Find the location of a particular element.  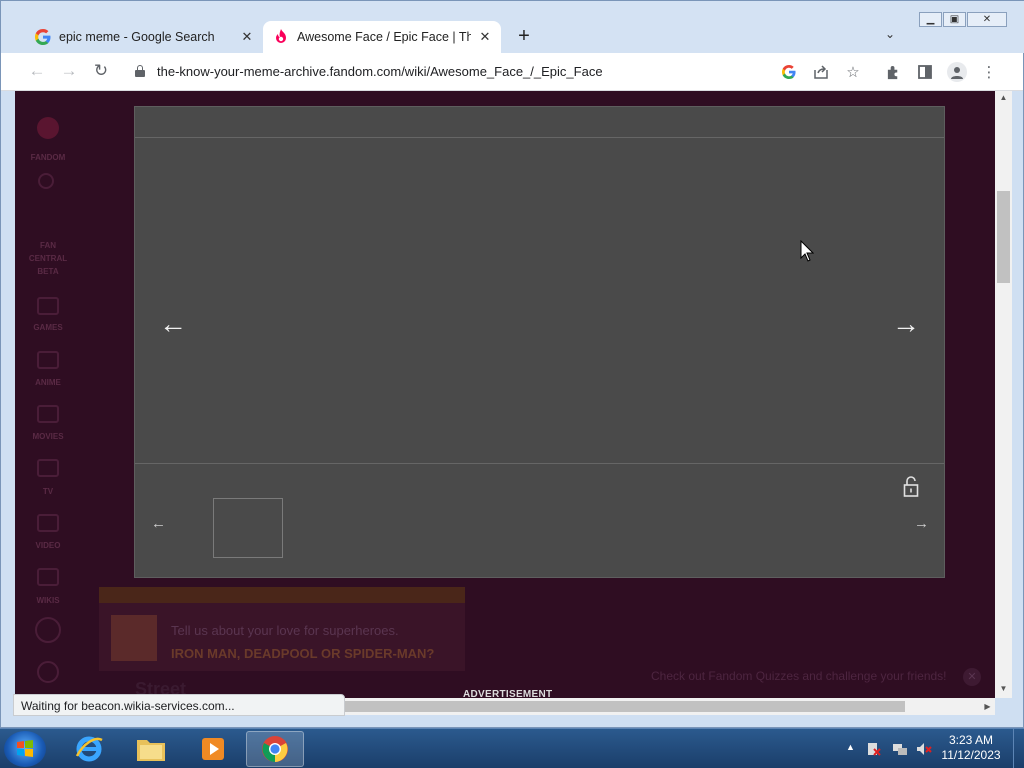

rail-label-fan-central: FAN CENTRAL BETA is located at coordinates (48, 258).